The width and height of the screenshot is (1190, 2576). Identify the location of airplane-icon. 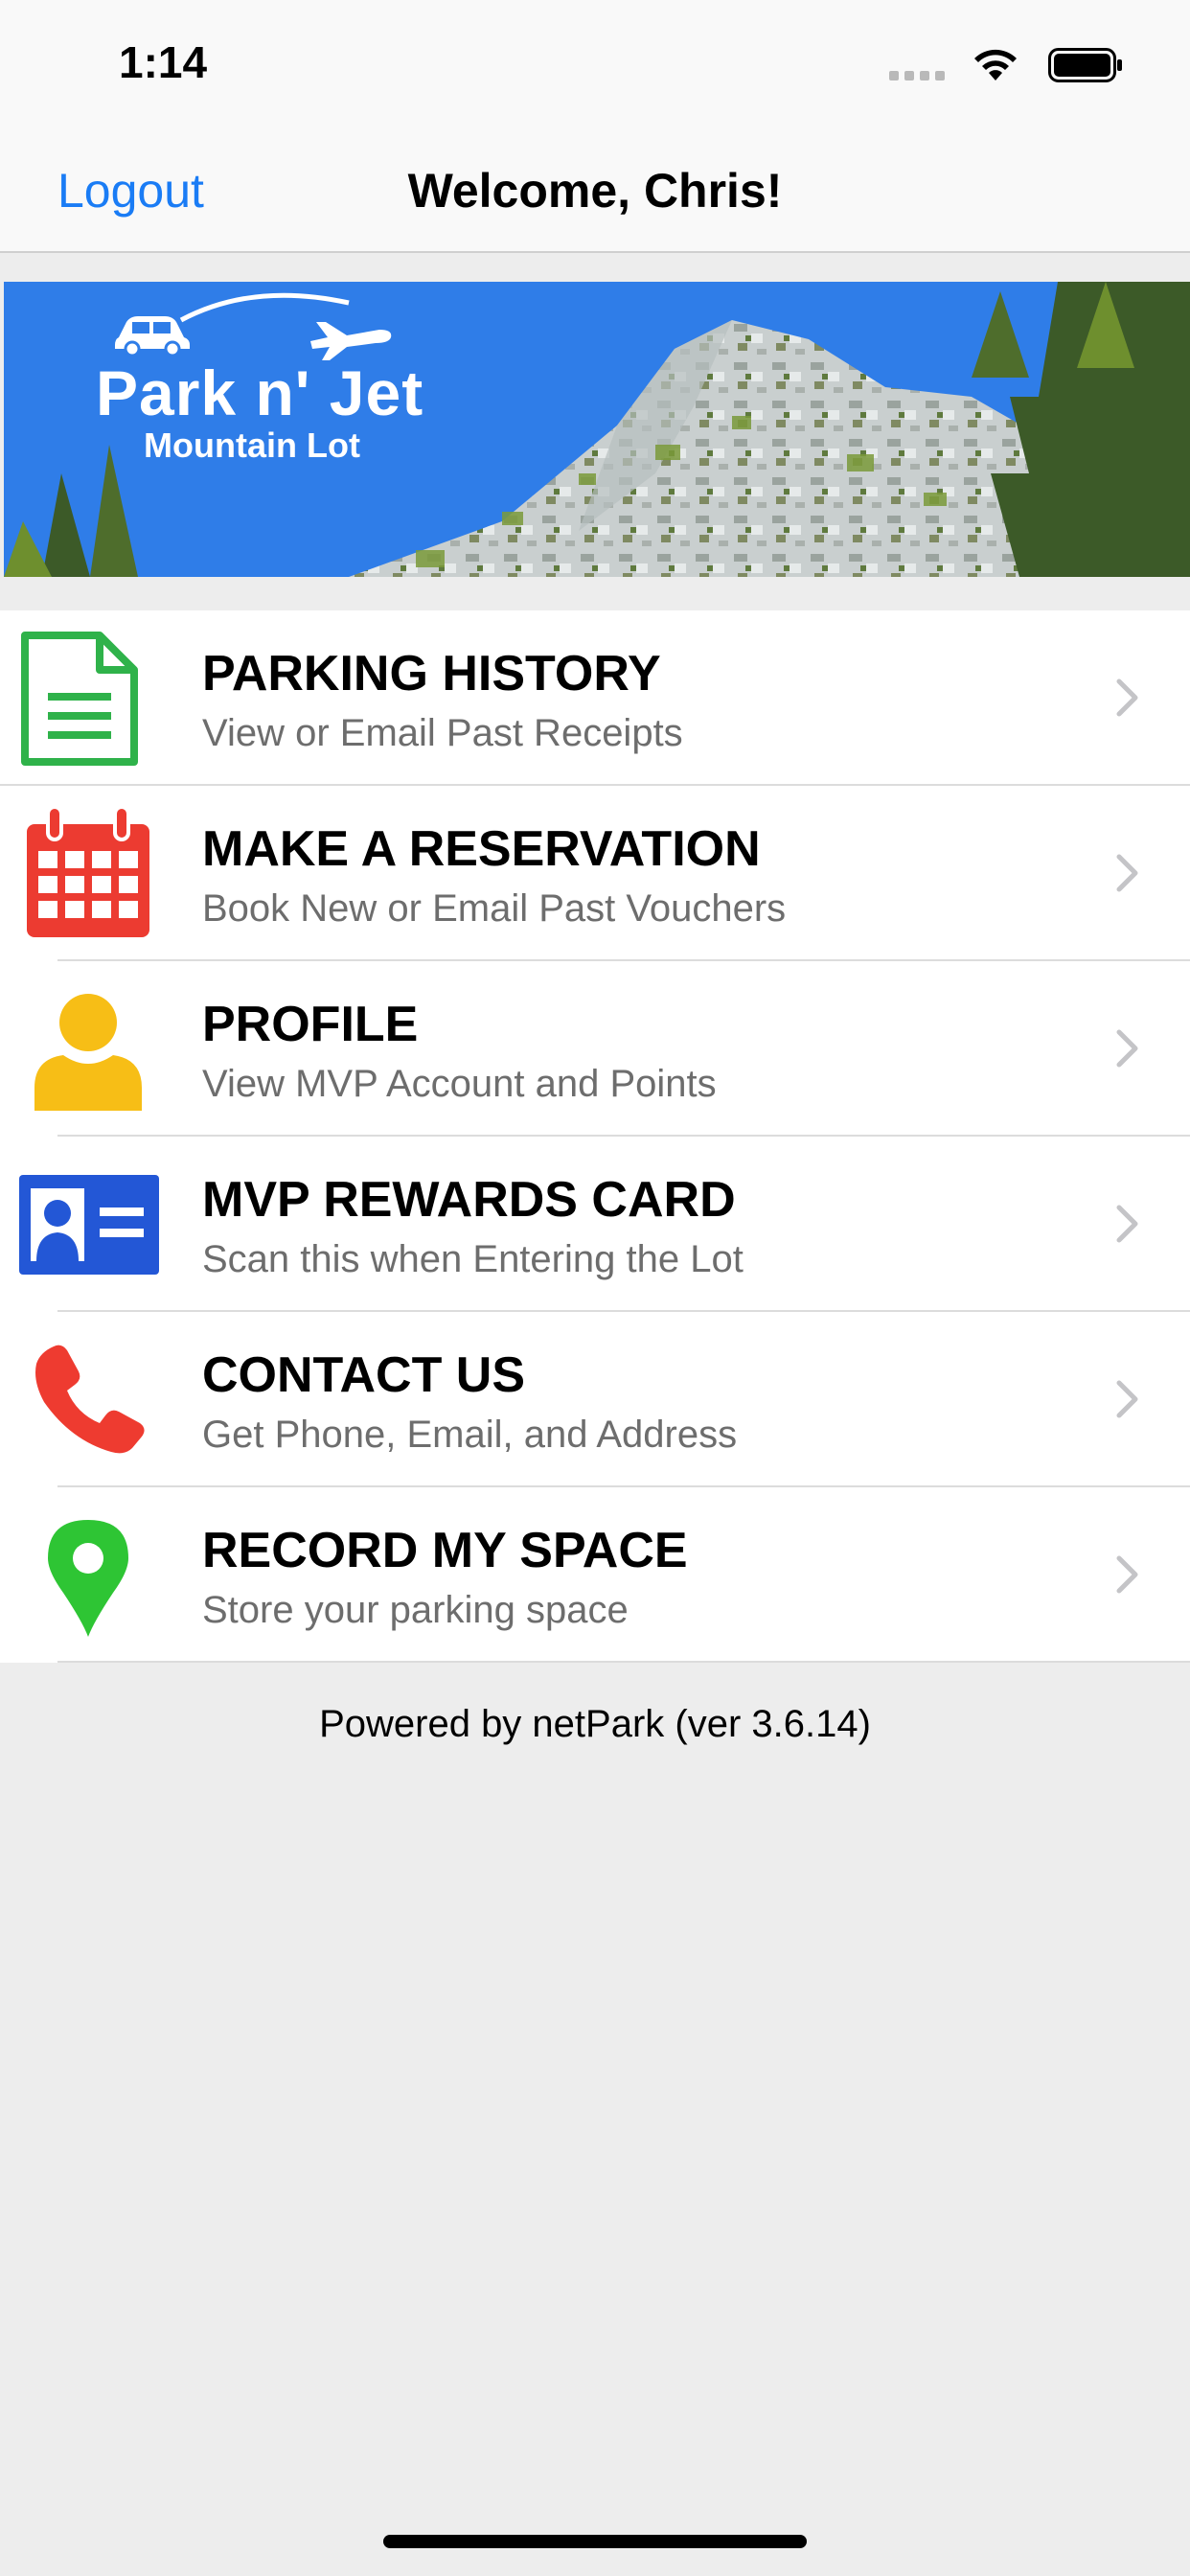
(351, 341).